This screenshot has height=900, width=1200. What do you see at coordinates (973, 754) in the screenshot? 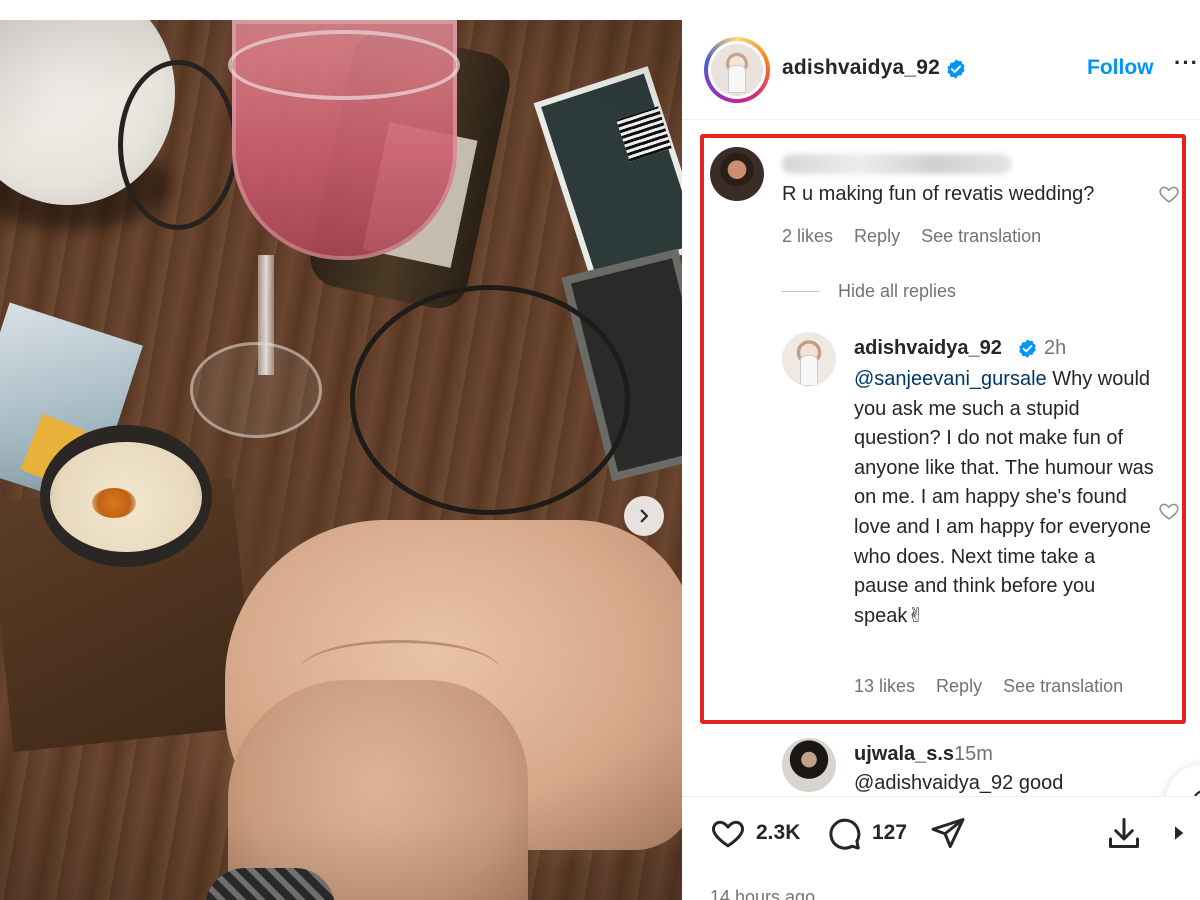
I see `comment-time: 15m` at bounding box center [973, 754].